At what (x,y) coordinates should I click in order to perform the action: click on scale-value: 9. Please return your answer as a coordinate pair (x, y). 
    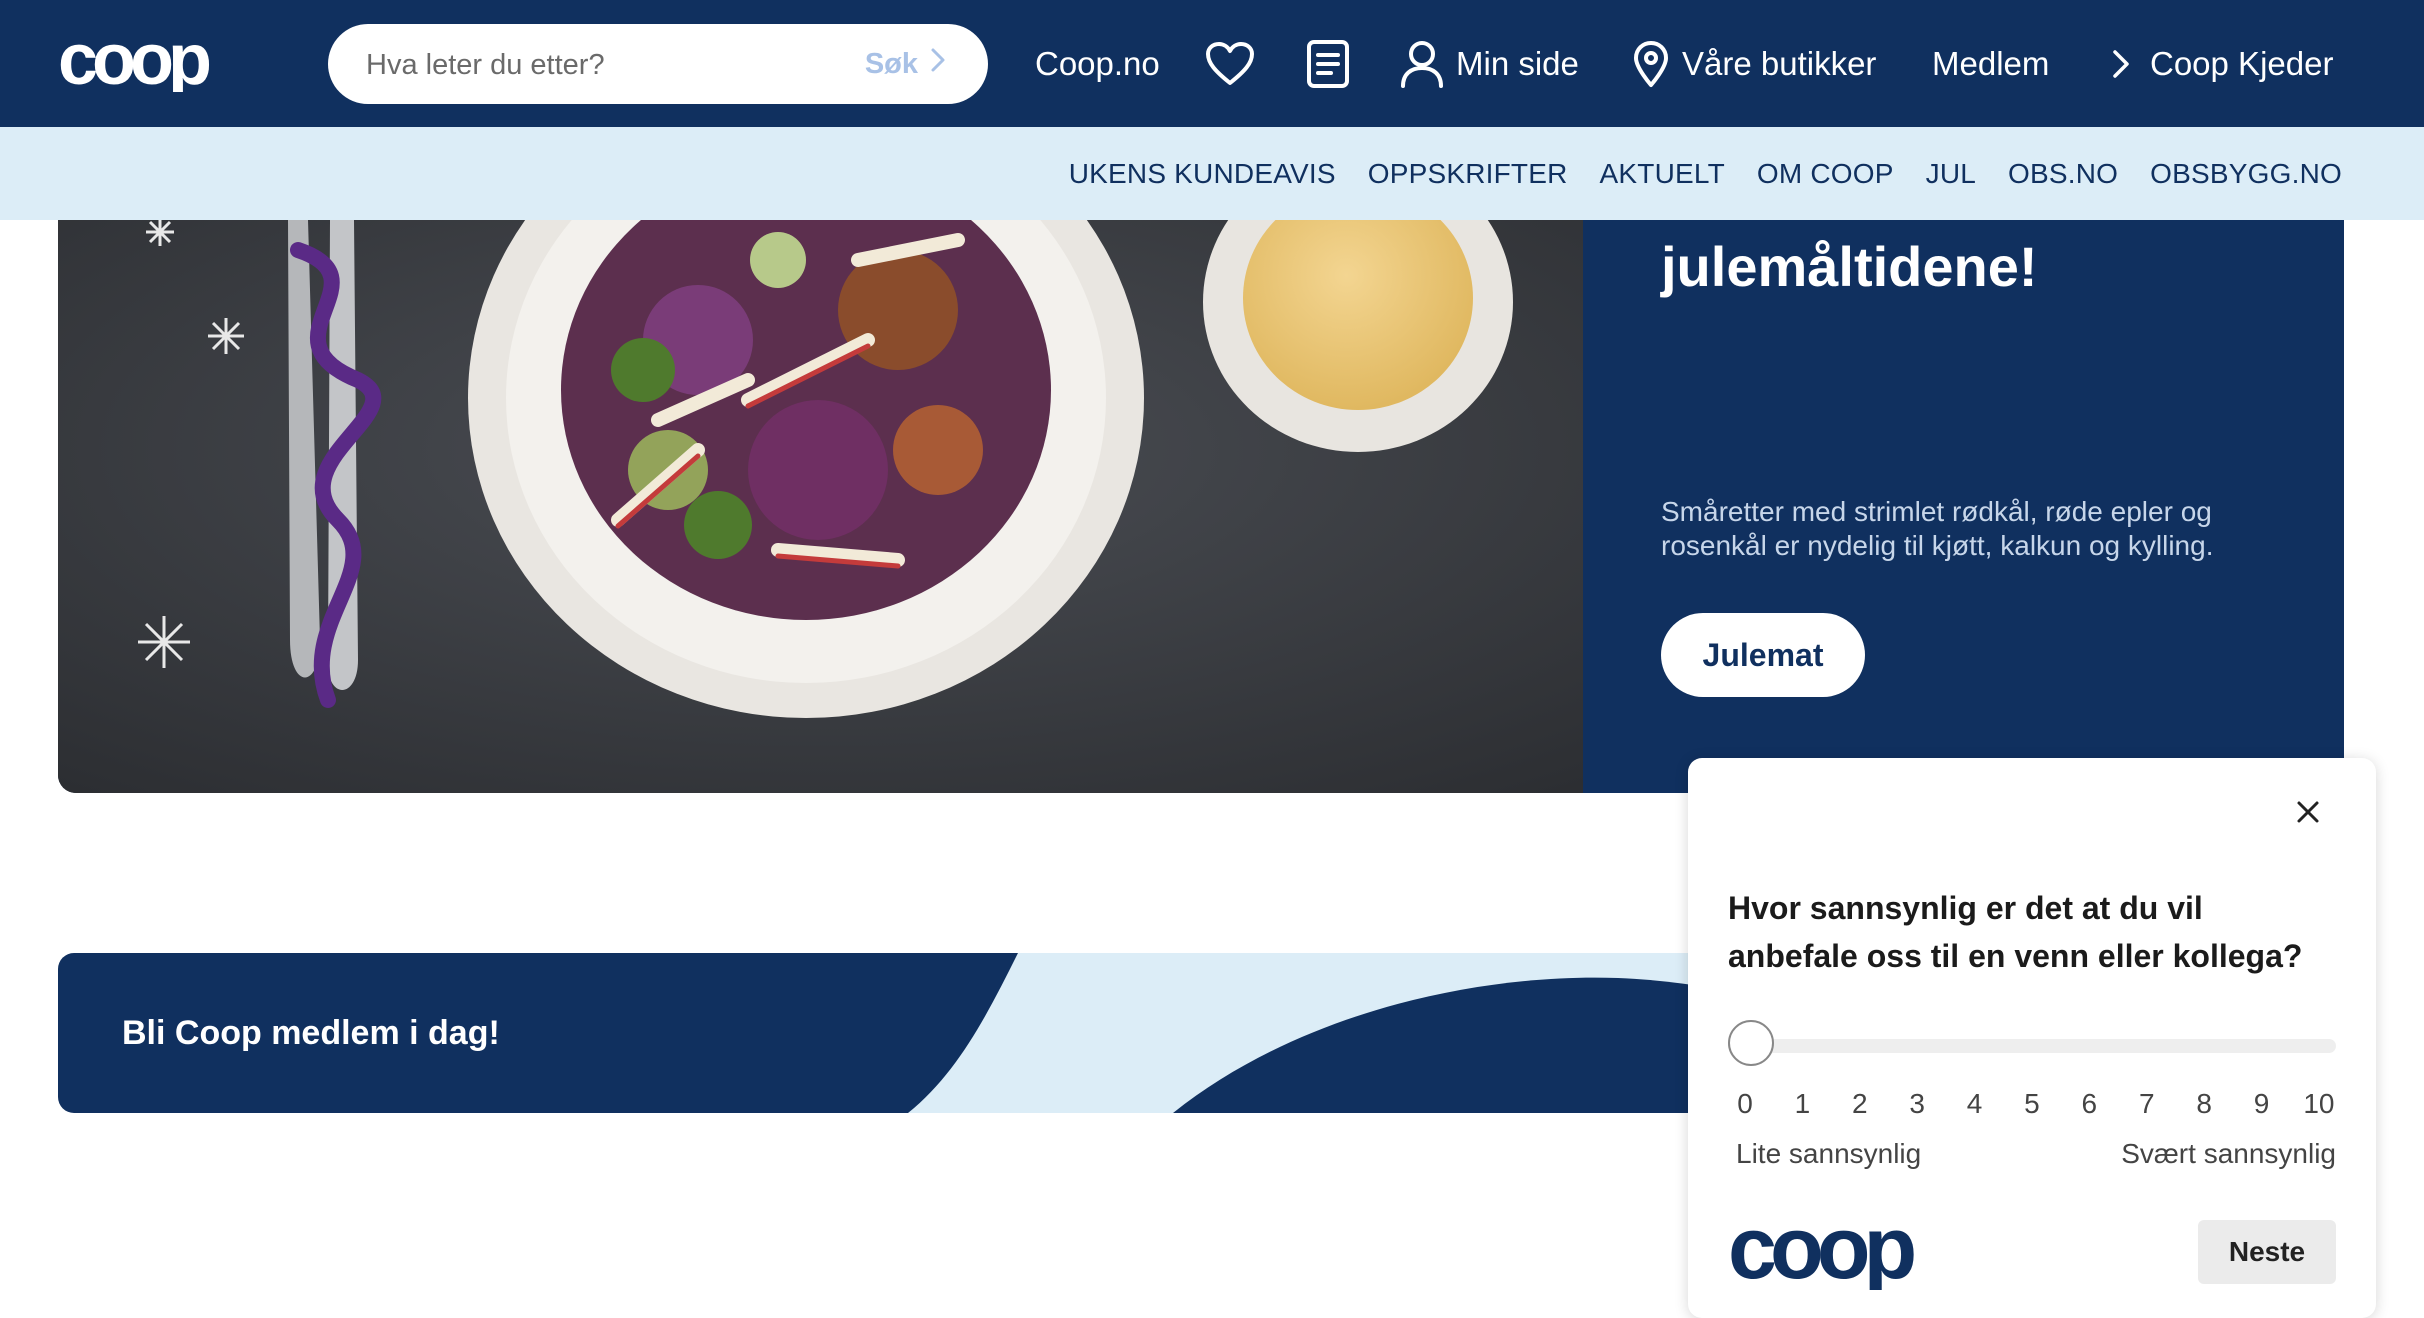
    Looking at the image, I should click on (2262, 1104).